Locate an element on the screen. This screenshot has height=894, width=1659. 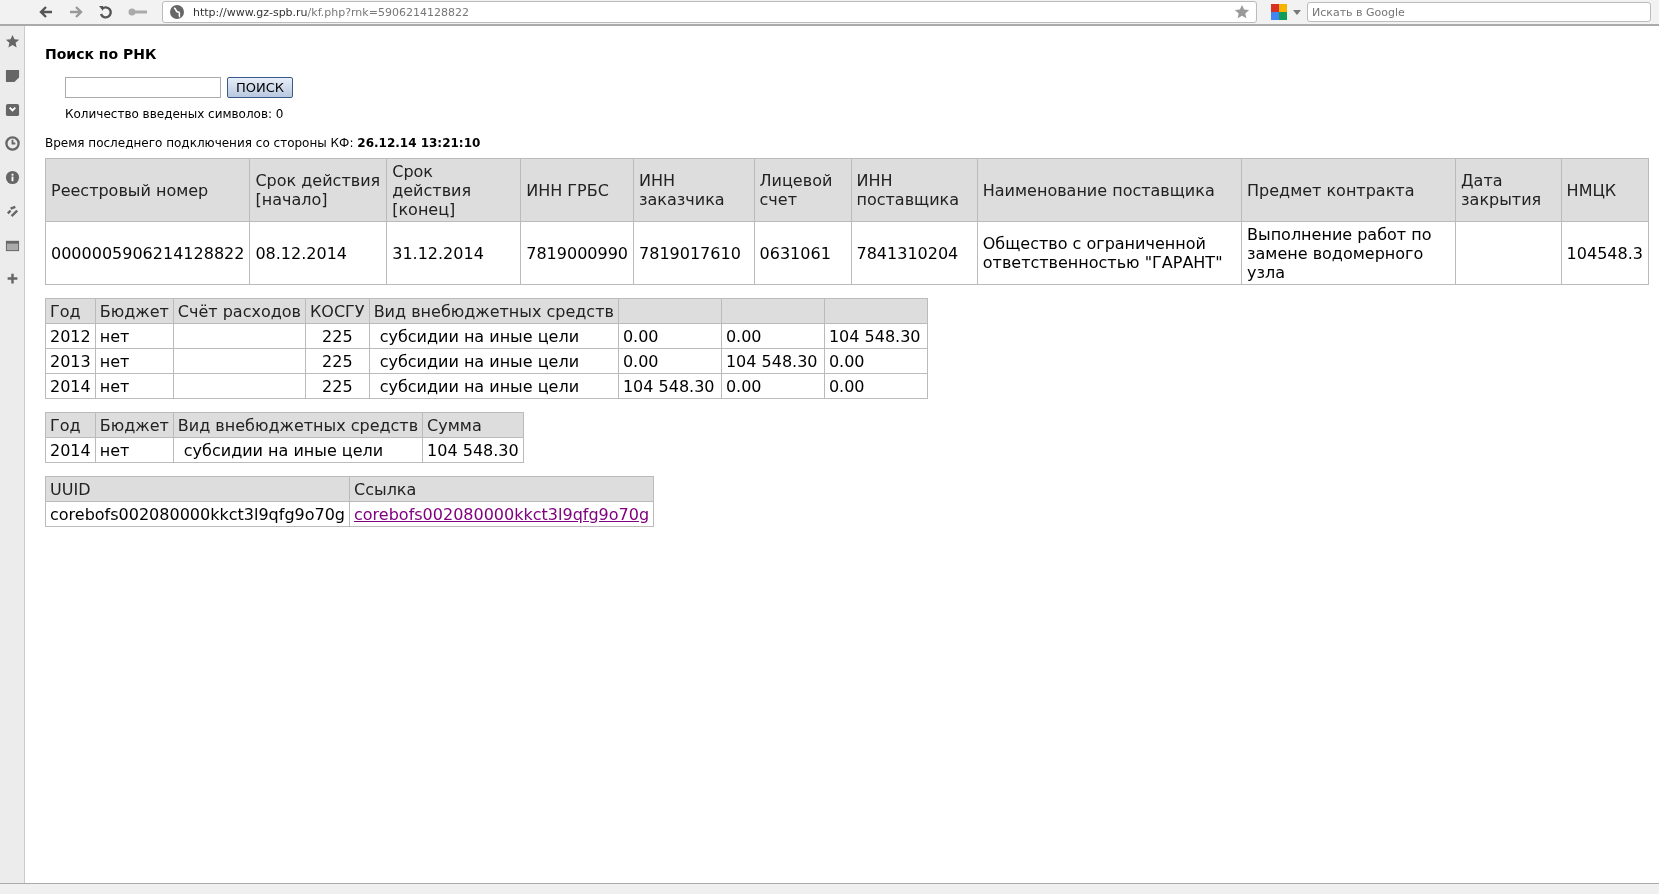
dropdown-caret-icon is located at coordinates (1297, 12).